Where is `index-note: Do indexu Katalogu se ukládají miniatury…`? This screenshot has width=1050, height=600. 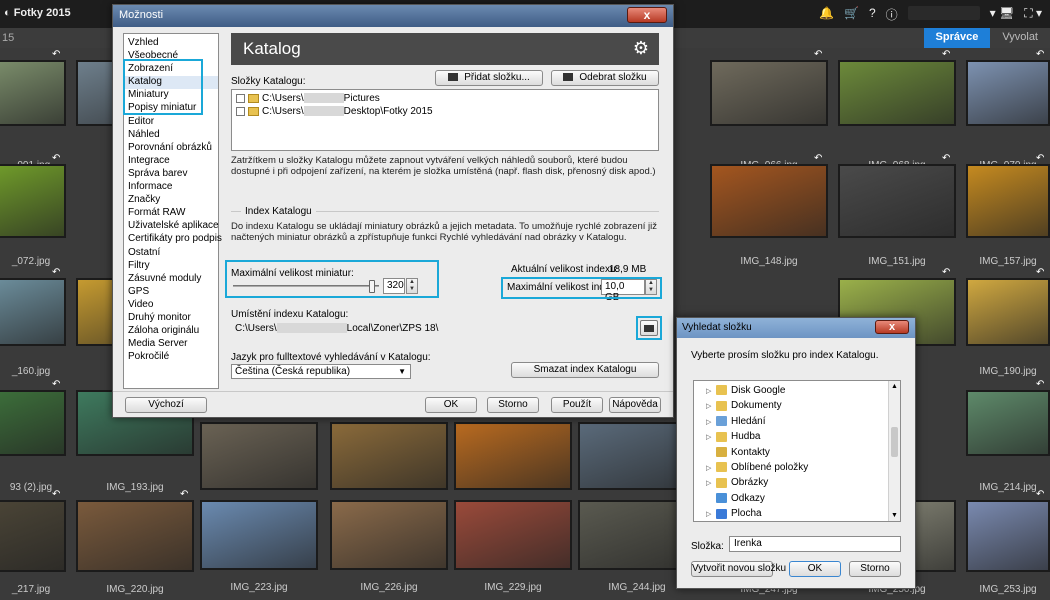 index-note: Do indexu Katalogu se ukládají miniatury… is located at coordinates (444, 232).